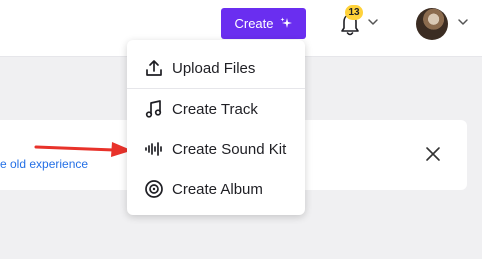 The image size is (482, 259). I want to click on menu-item-label: Upload Files, so click(214, 68).